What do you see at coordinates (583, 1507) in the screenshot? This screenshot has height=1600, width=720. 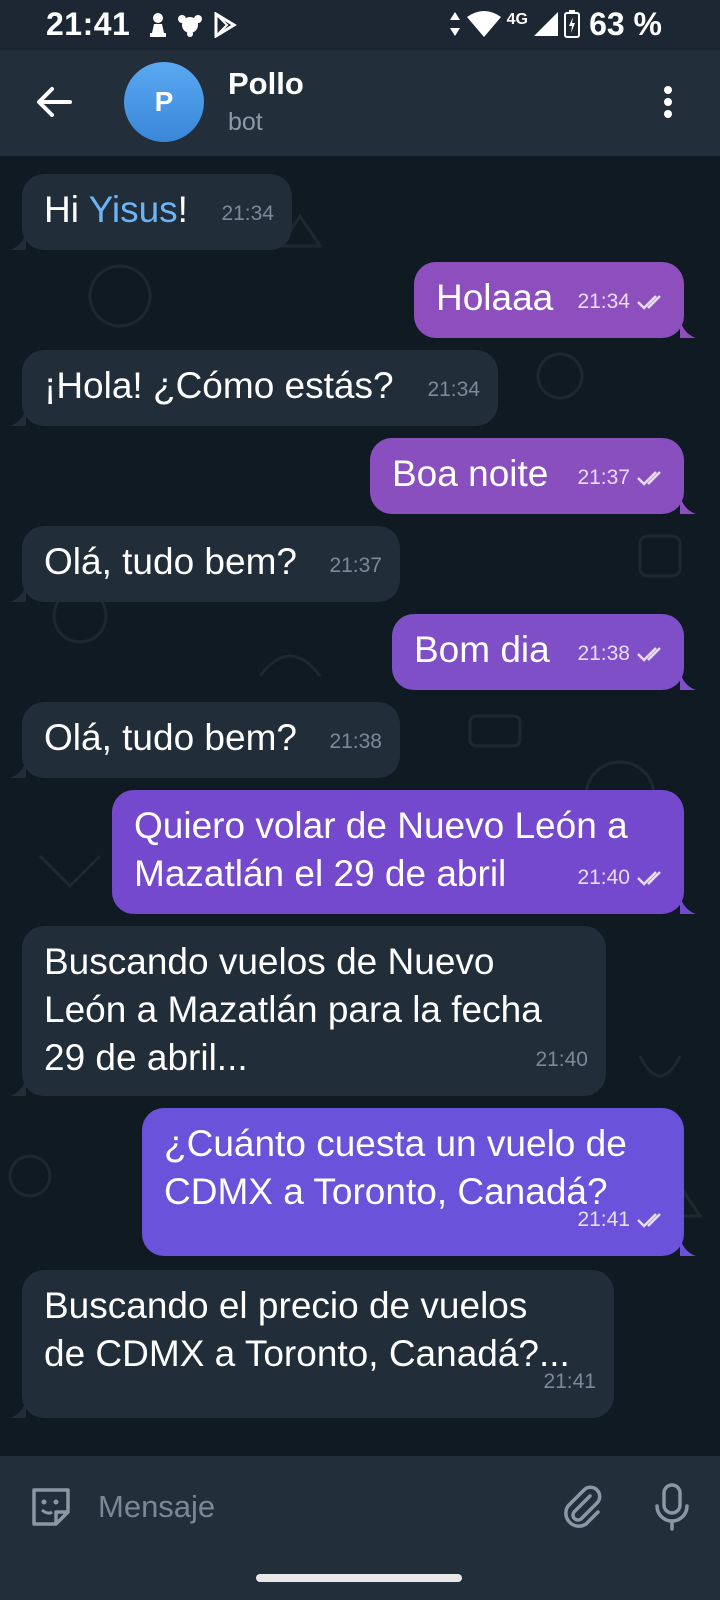 I see `paperclip-icon` at bounding box center [583, 1507].